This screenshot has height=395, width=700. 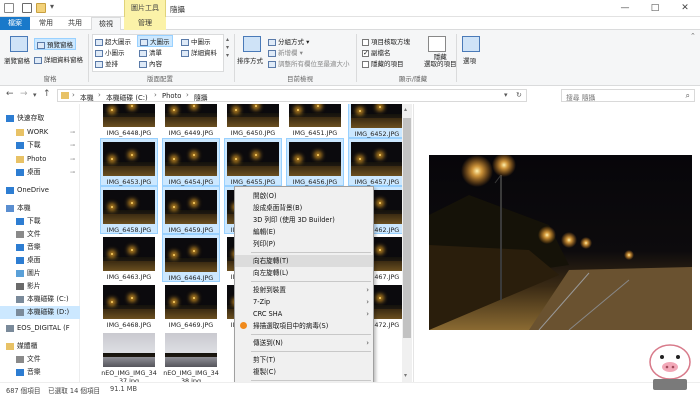 I want to click on context-menu-item: 剪下(T), so click(x=304, y=360).